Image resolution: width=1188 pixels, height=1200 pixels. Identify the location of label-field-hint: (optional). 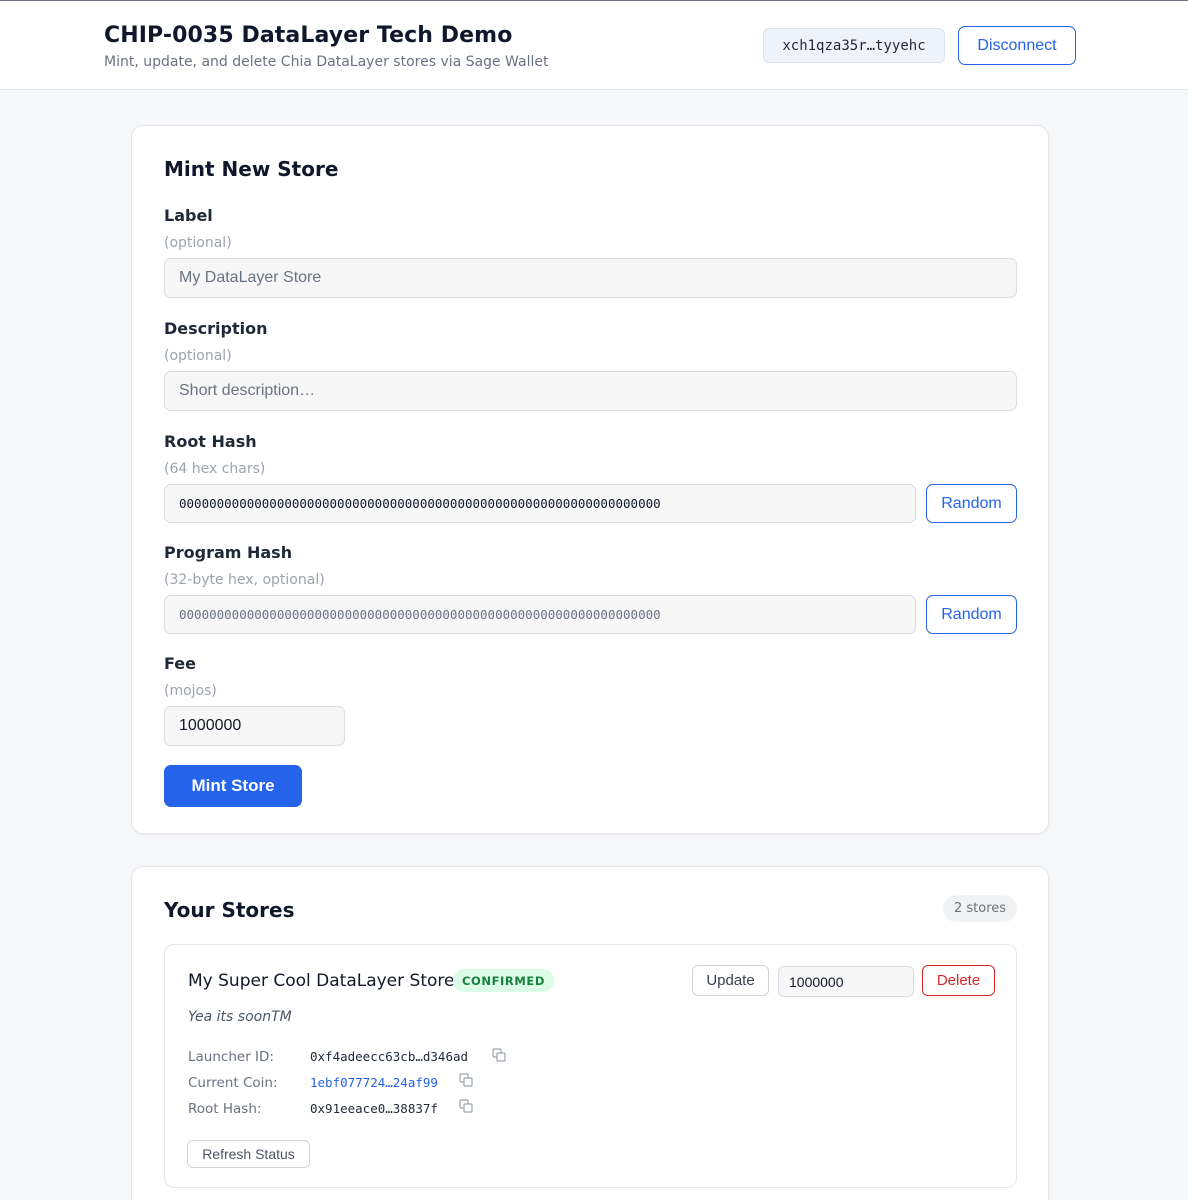
(198, 243).